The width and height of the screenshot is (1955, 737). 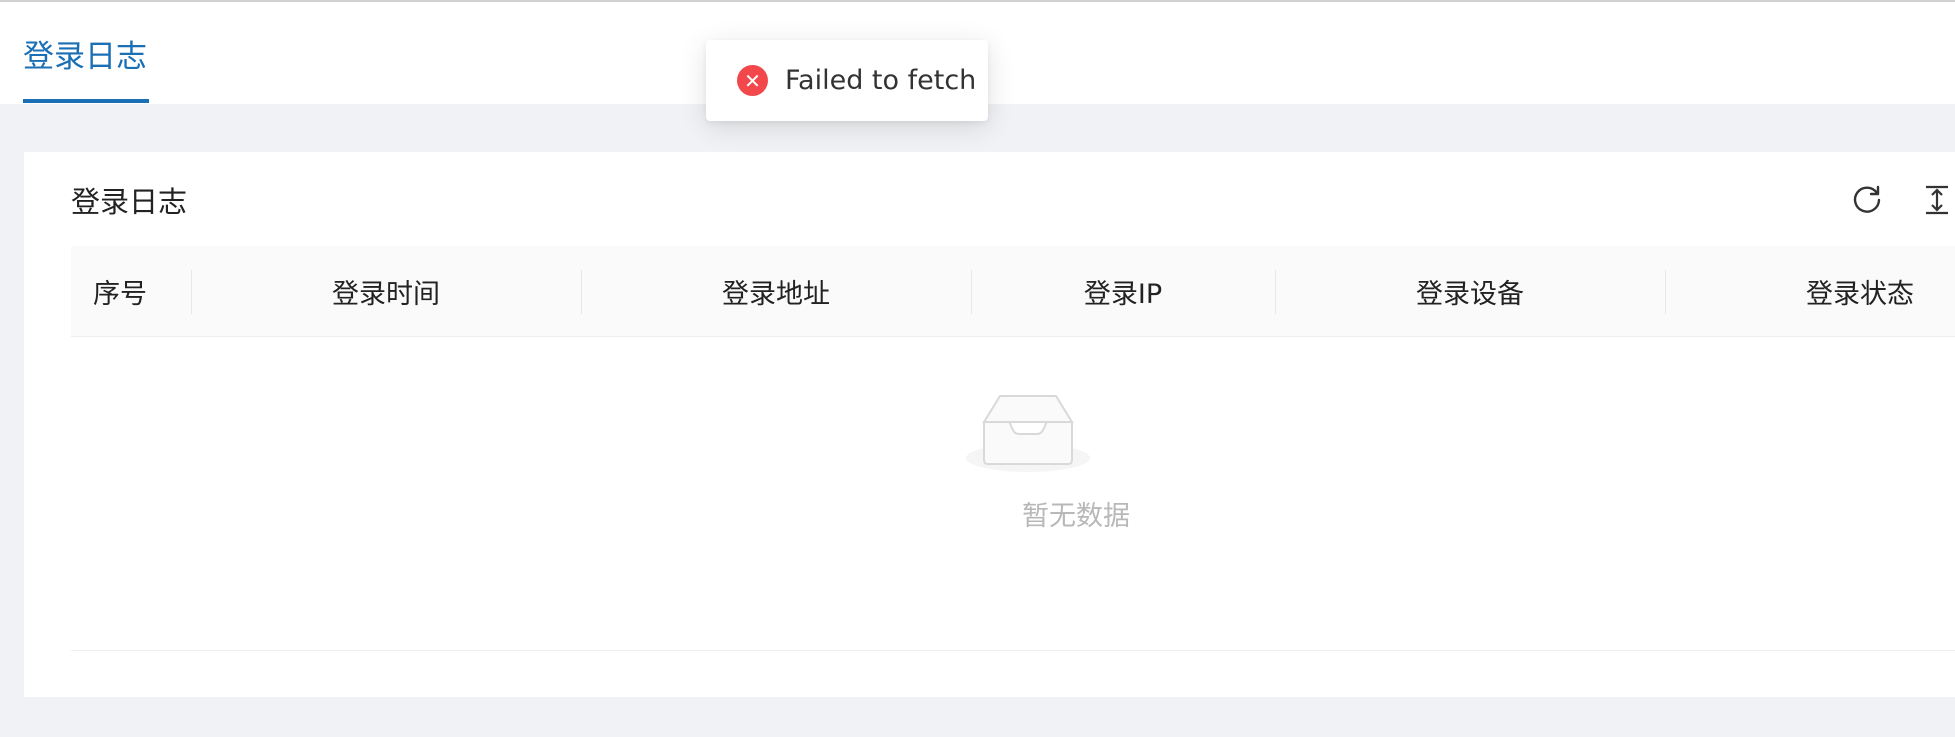 What do you see at coordinates (1936, 200) in the screenshot?
I see `column-height-icon` at bounding box center [1936, 200].